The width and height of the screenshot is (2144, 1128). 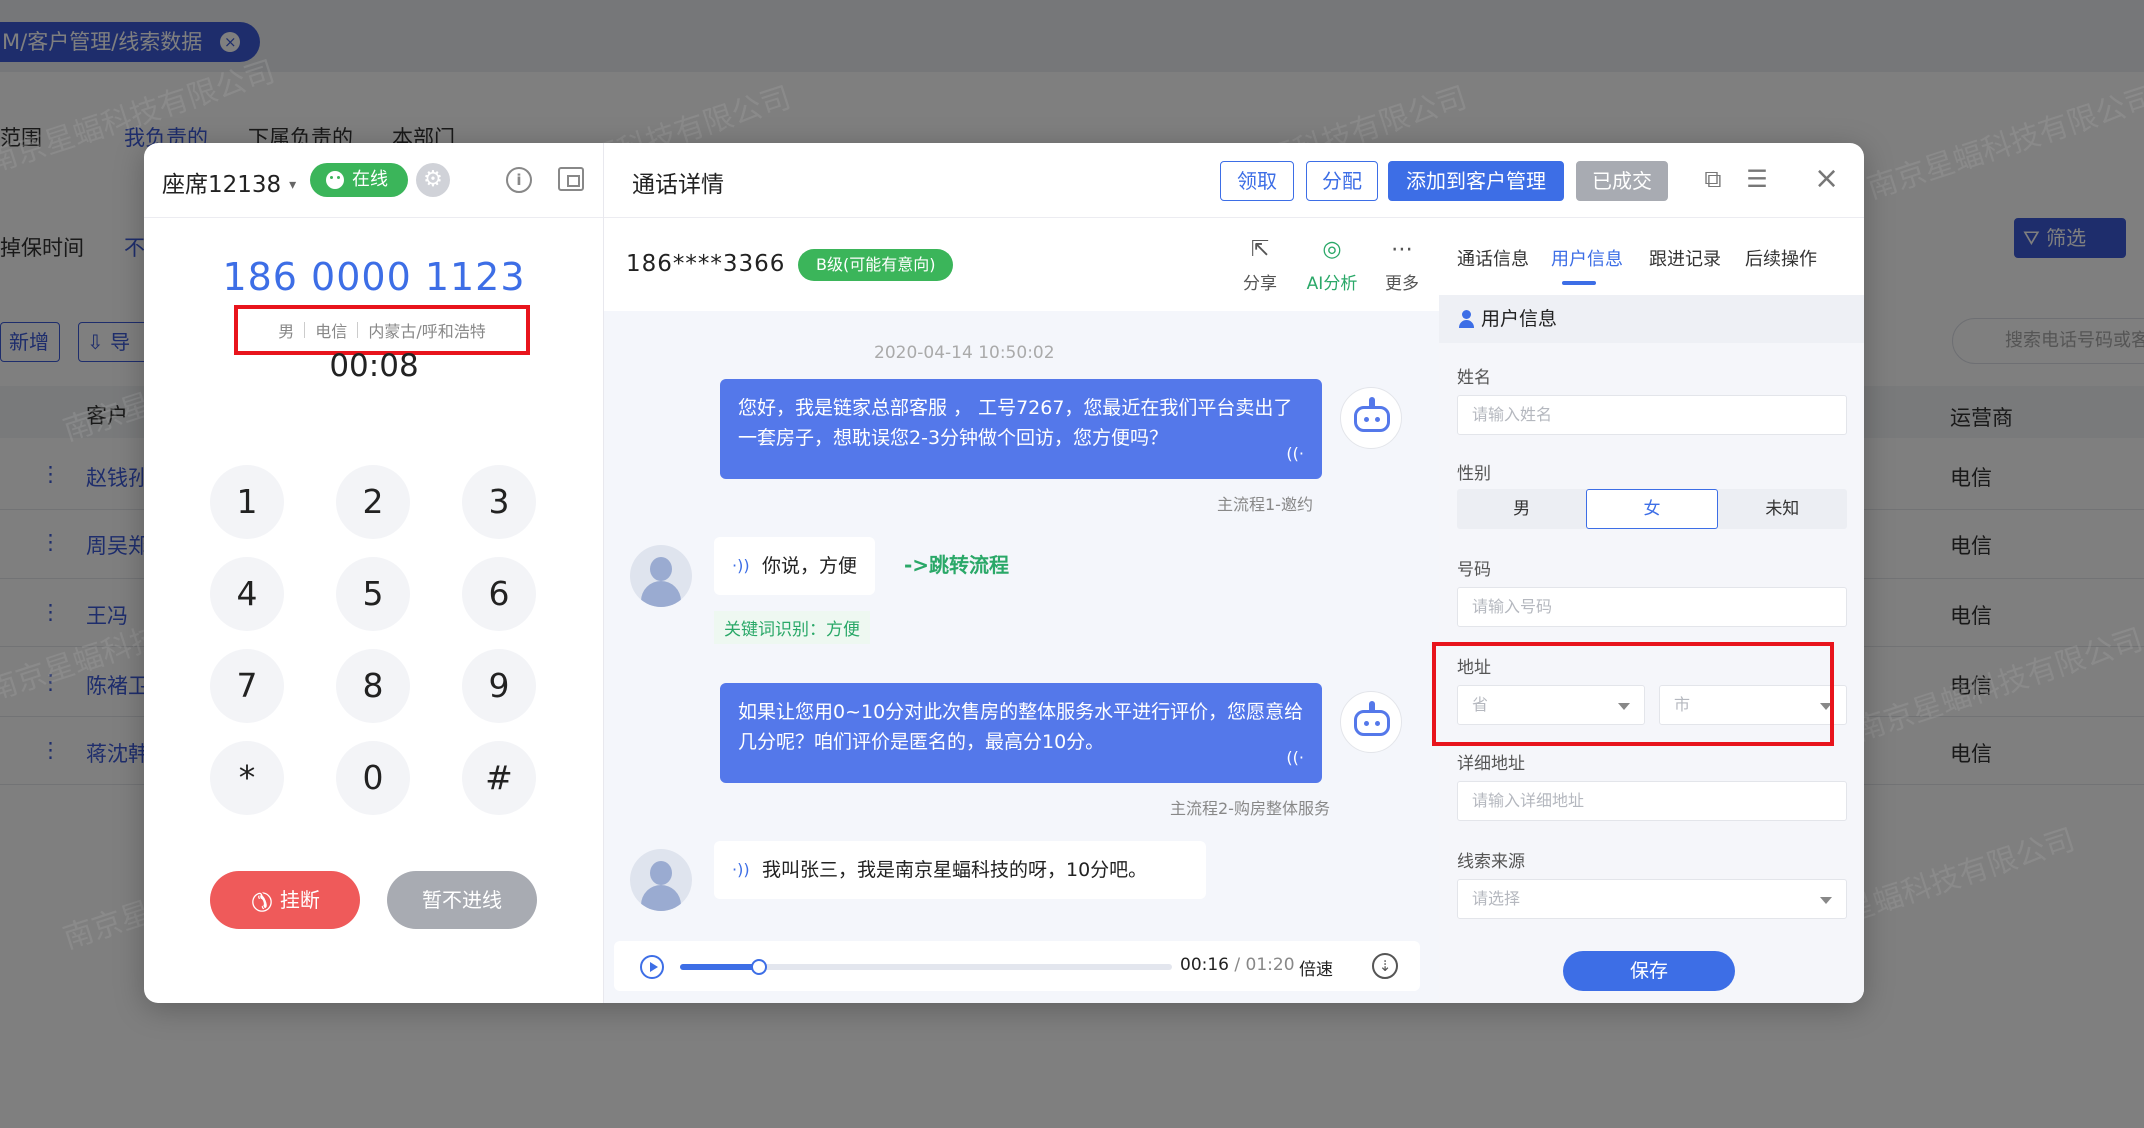 I want to click on closed-deal-button: 已成交, so click(x=1622, y=181).